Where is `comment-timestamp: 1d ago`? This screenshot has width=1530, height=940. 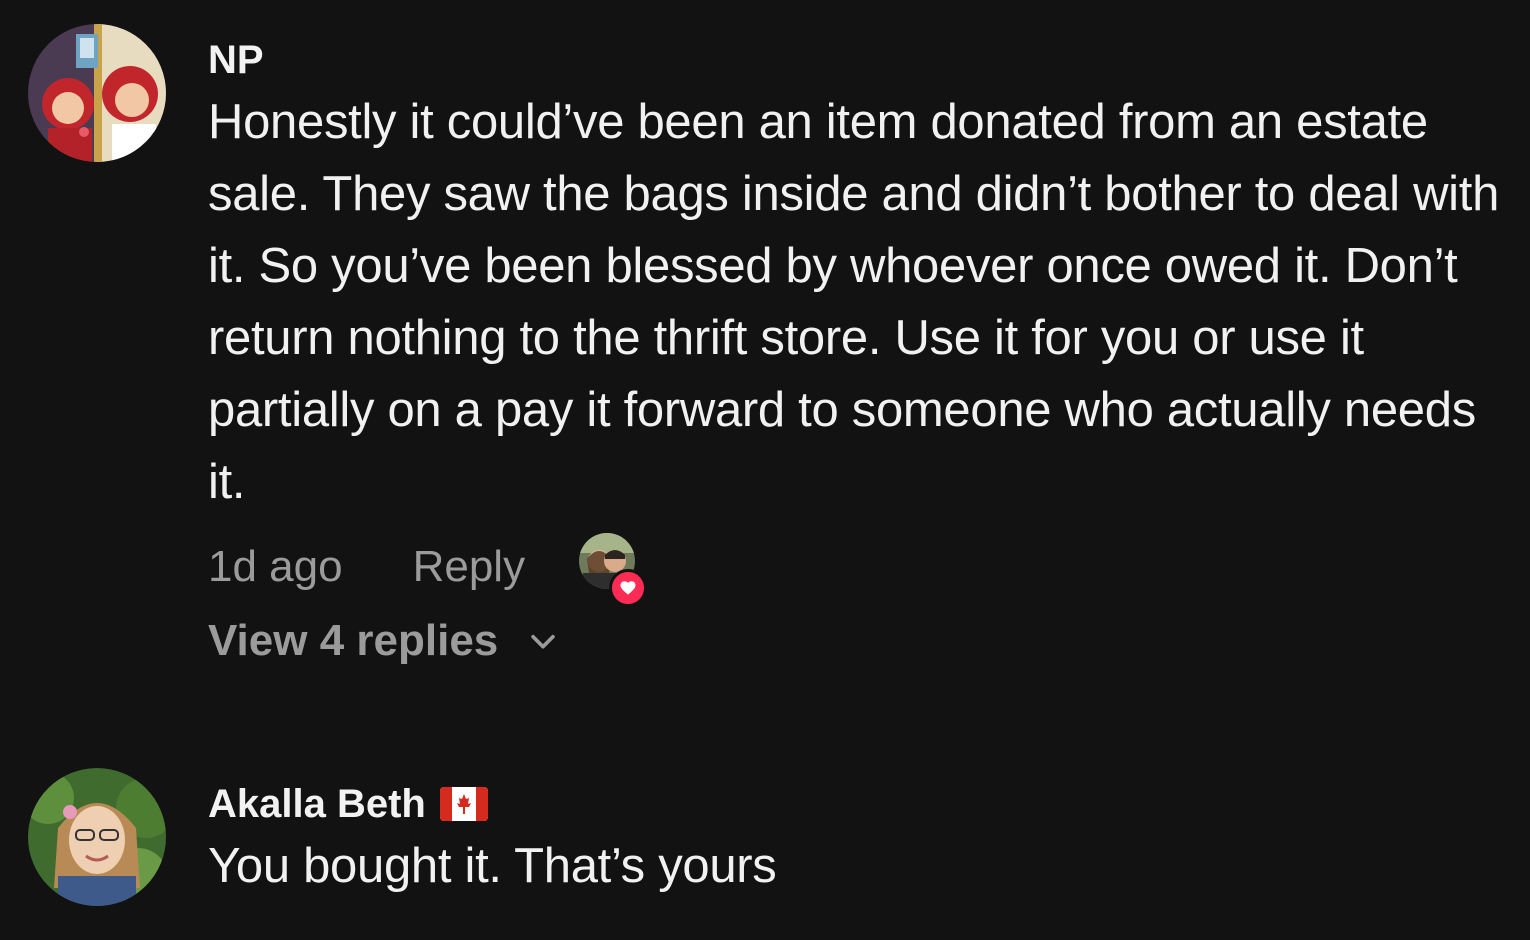
comment-timestamp: 1d ago is located at coordinates (275, 566).